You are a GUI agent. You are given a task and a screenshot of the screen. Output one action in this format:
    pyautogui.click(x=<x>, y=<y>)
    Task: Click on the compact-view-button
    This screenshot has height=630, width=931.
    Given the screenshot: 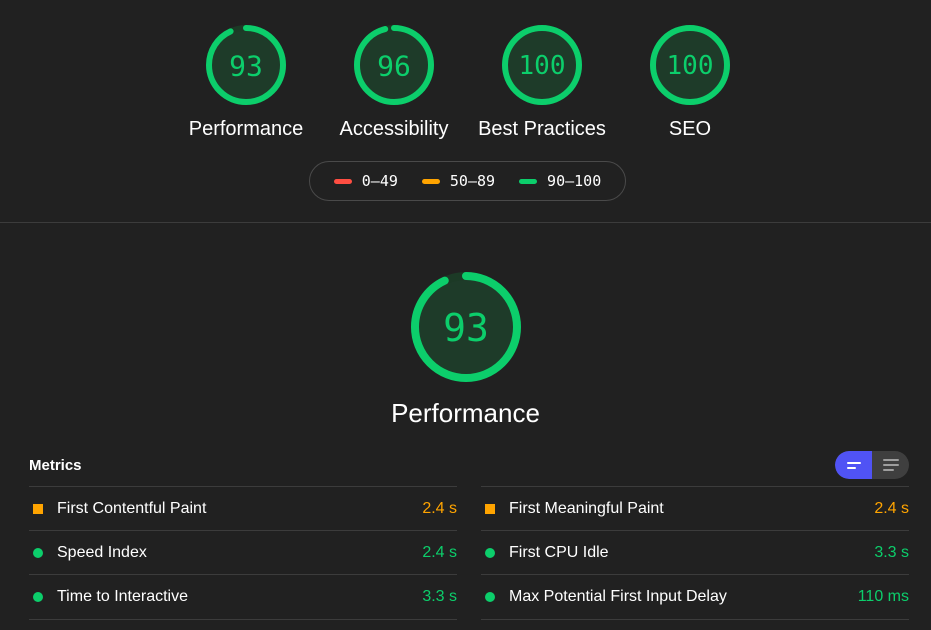 What is the action you would take?
    pyautogui.click(x=853, y=465)
    